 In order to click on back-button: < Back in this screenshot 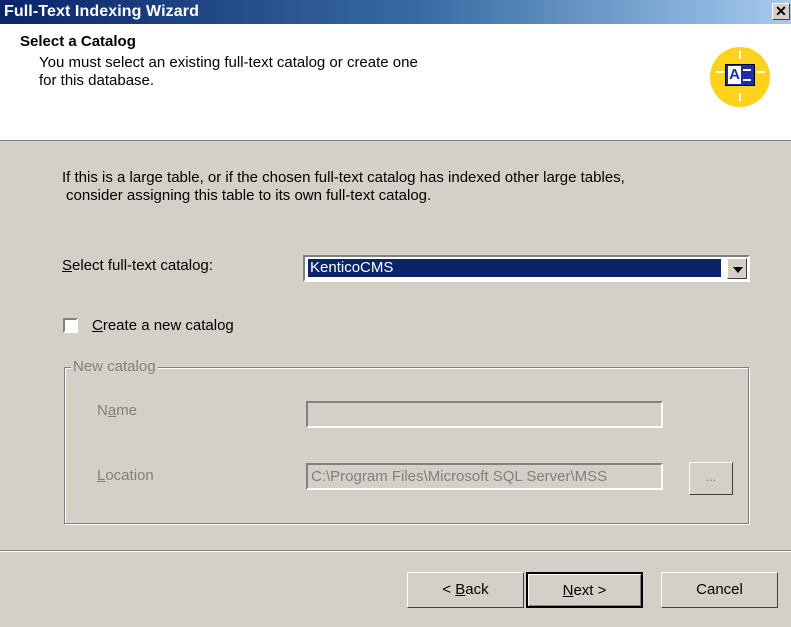, I will do `click(465, 590)`.